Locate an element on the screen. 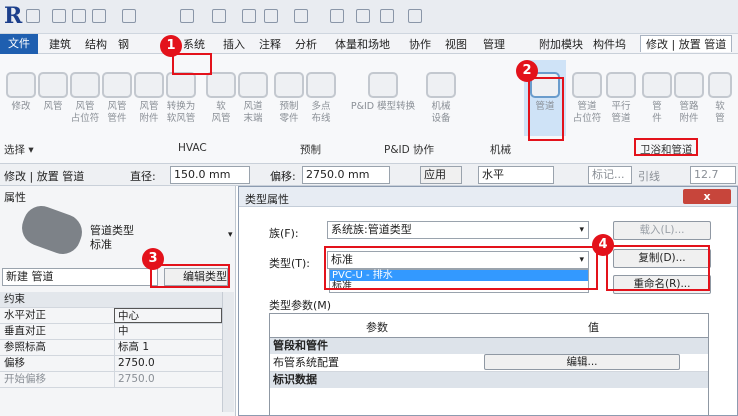 The height and width of the screenshot is (416, 738). pipe-placeholder-icon is located at coordinates (587, 85).